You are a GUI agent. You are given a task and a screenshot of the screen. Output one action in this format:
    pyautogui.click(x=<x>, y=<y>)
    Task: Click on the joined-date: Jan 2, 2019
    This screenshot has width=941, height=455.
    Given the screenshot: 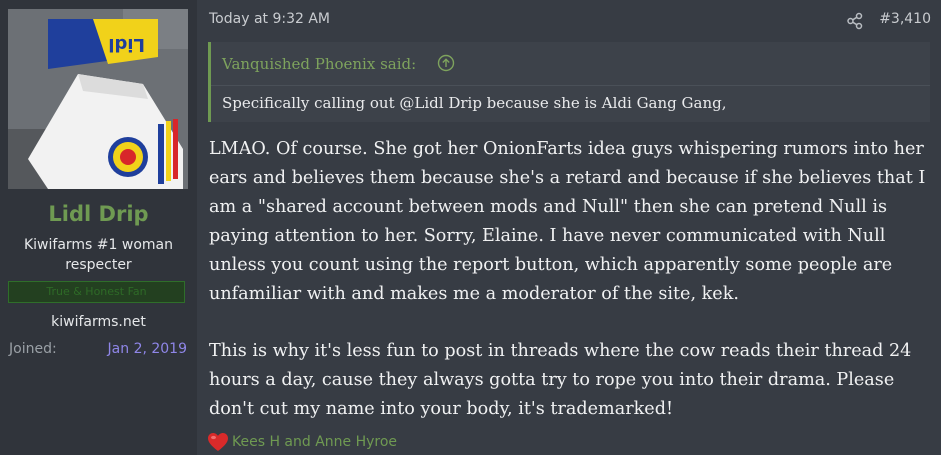 What is the action you would take?
    pyautogui.click(x=147, y=349)
    